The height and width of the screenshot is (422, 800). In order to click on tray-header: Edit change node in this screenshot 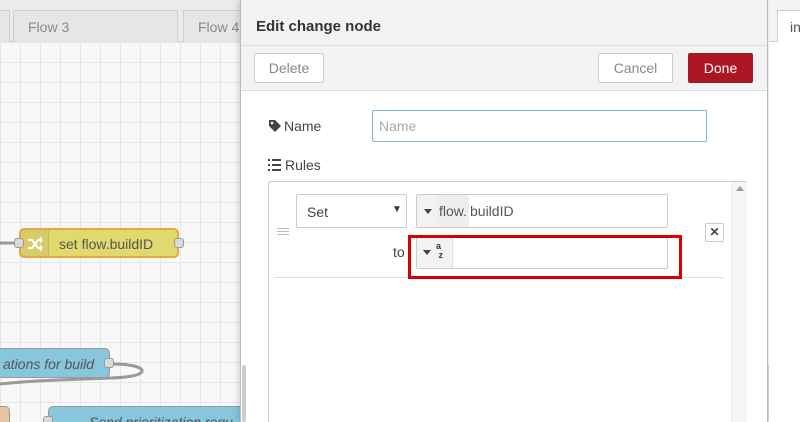, I will do `click(504, 23)`.